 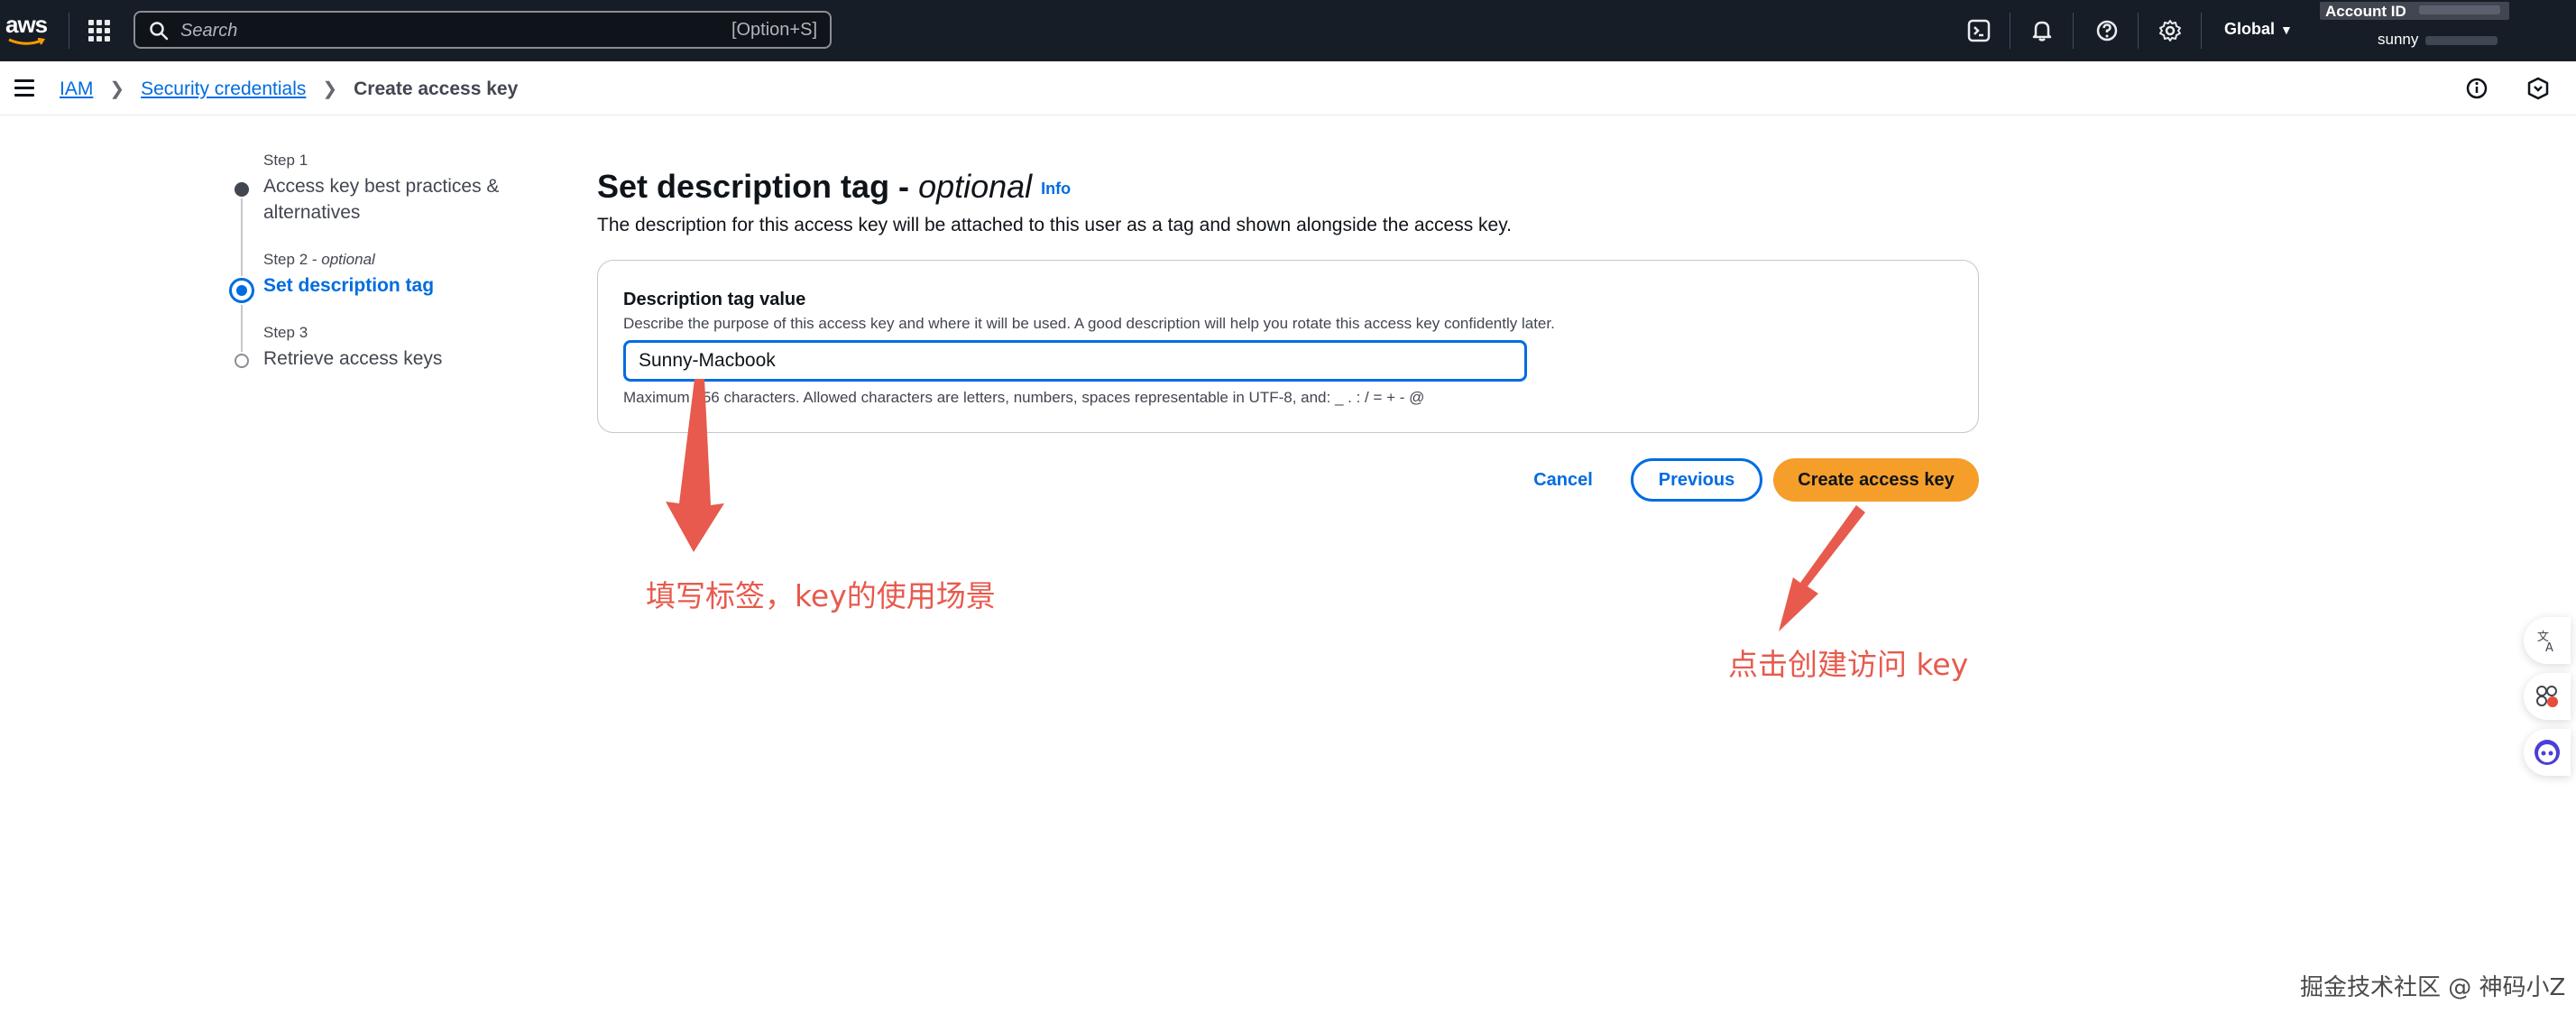 I want to click on previous-button: Previous, so click(x=1696, y=480).